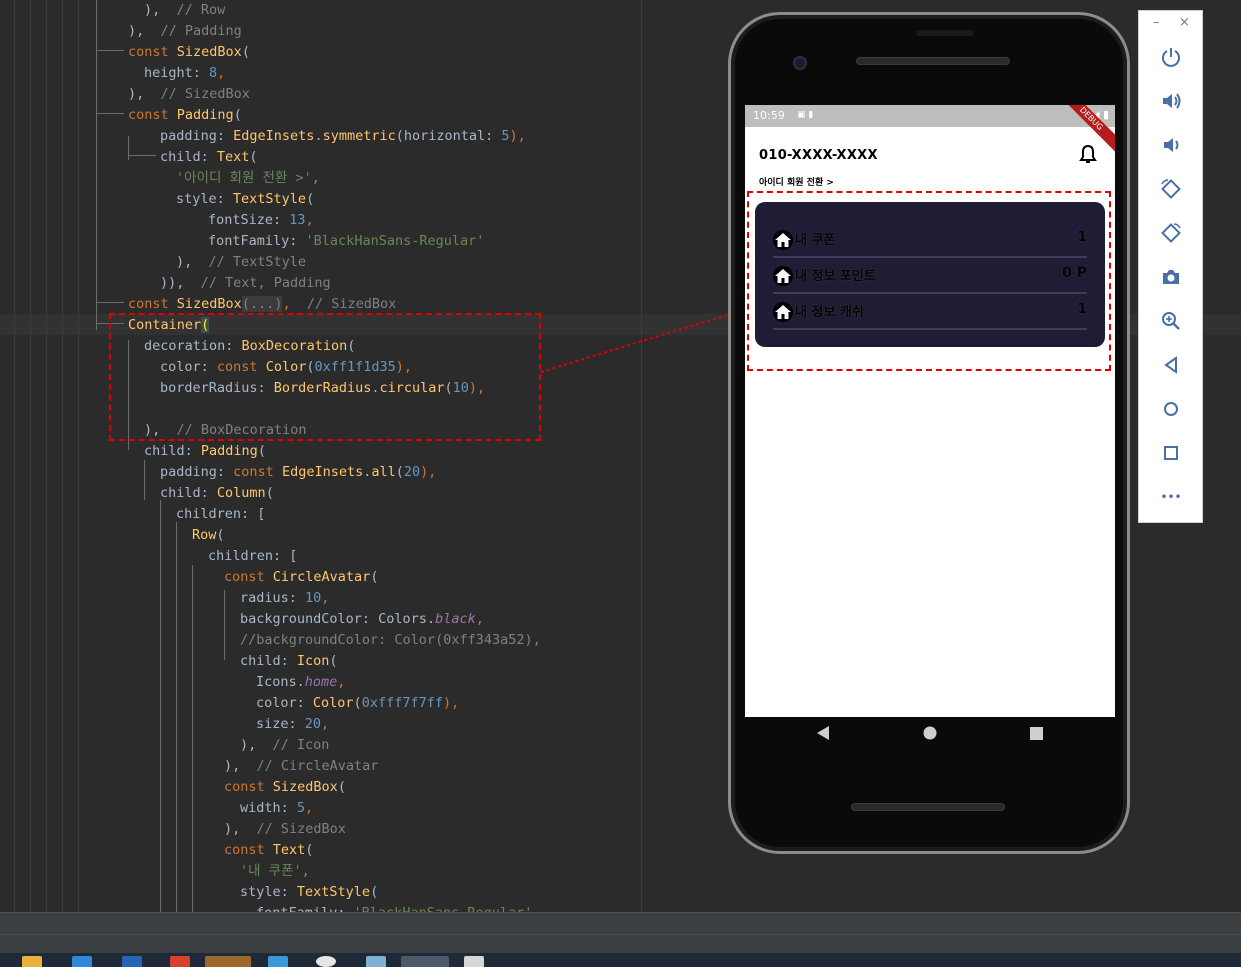  What do you see at coordinates (945, 33) in the screenshot?
I see `sensor-slot` at bounding box center [945, 33].